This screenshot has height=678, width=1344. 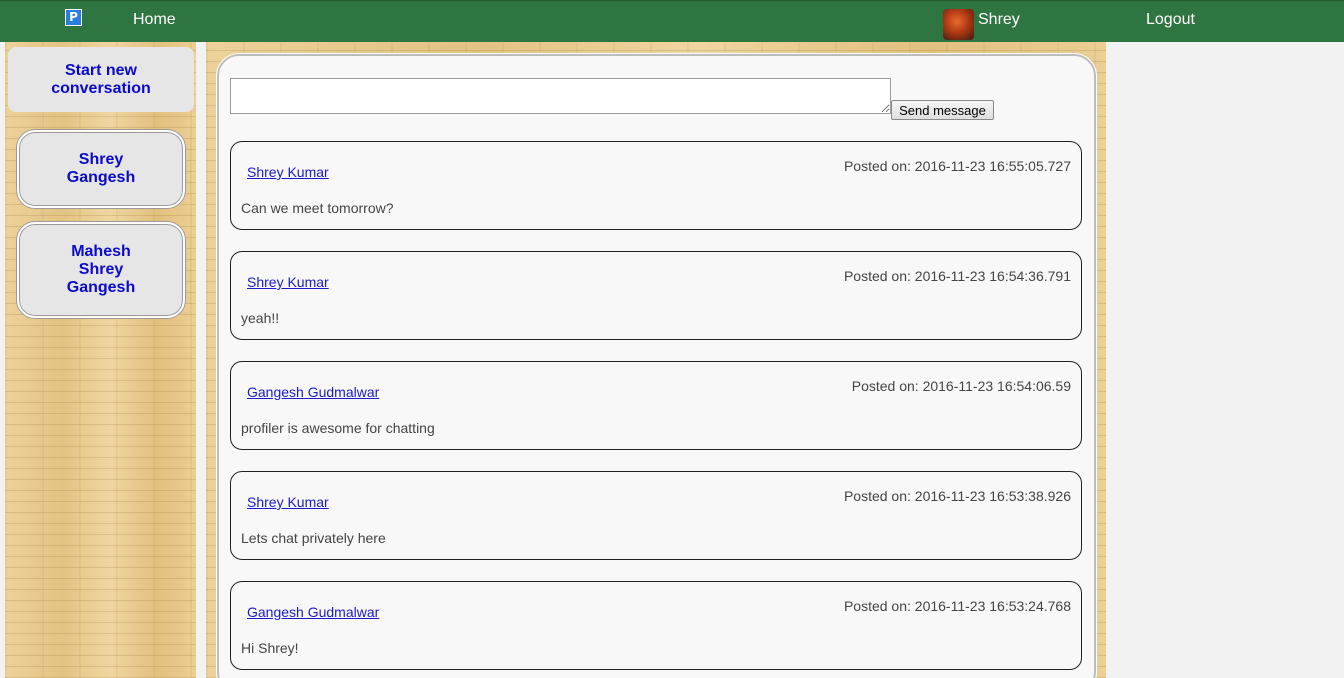 I want to click on app-logo-icon: P, so click(x=73, y=17).